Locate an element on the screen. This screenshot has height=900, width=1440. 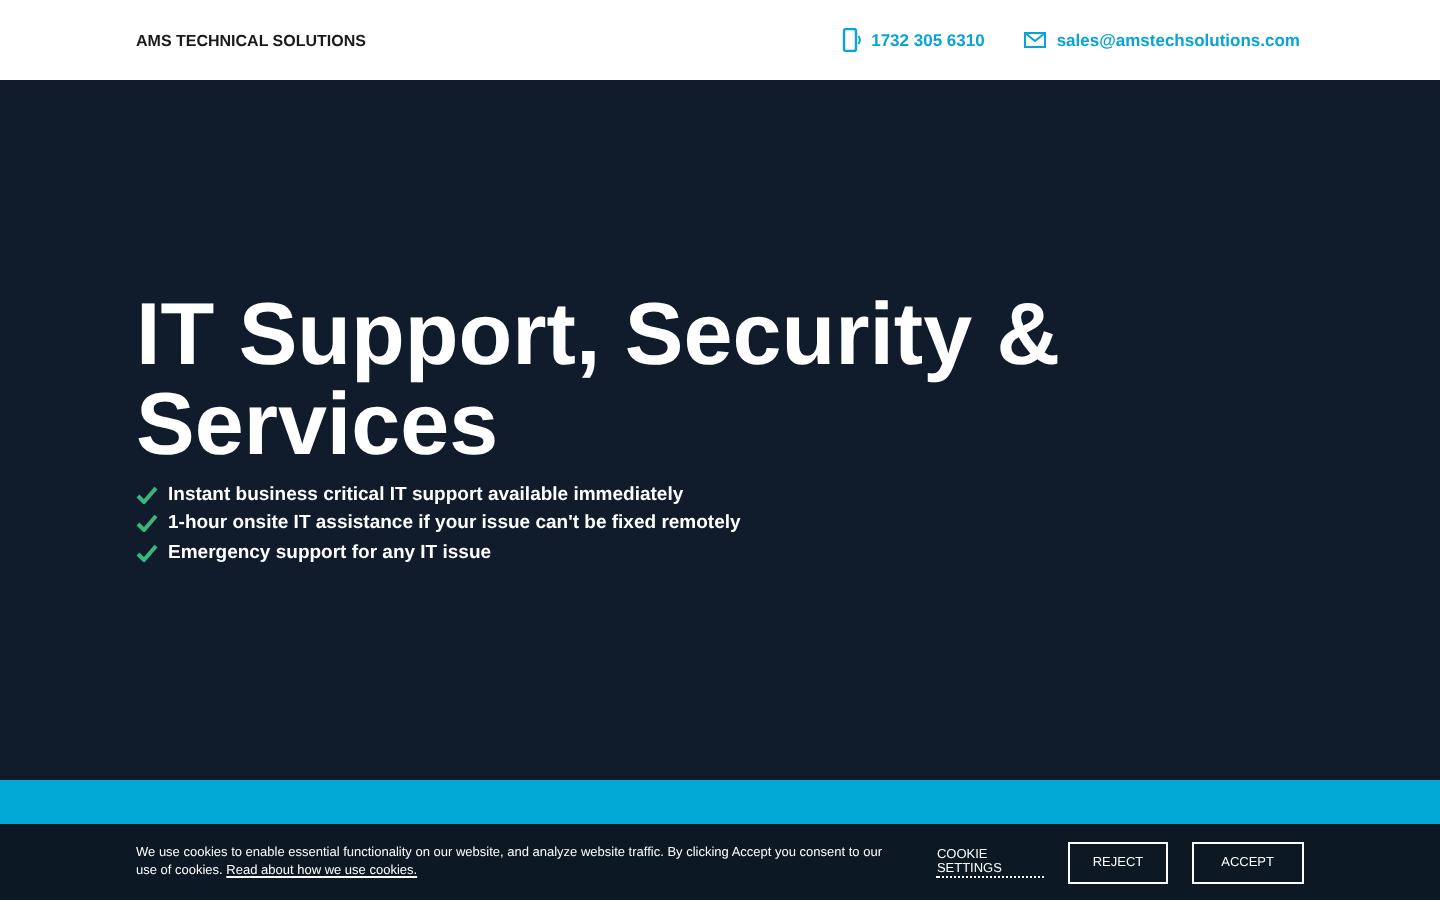
phone-icon is located at coordinates (851, 40).